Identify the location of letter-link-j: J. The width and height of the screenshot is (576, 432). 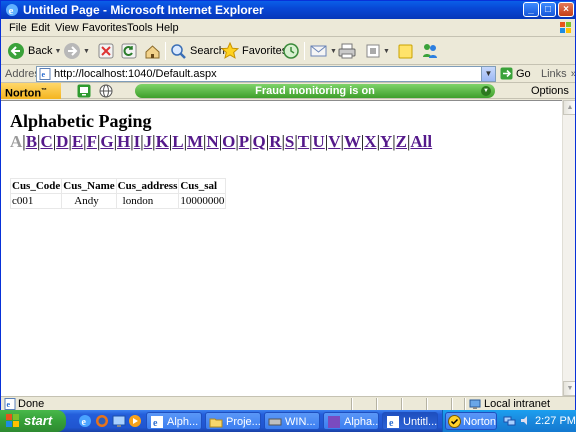
(148, 141).